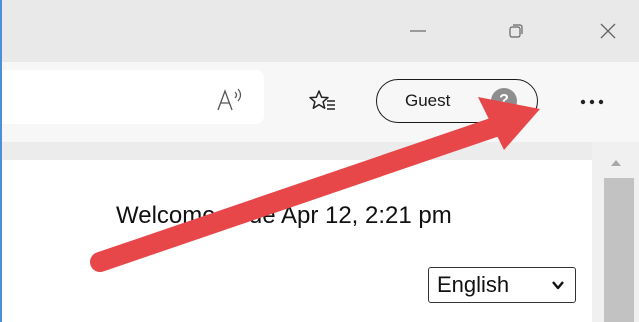 Image resolution: width=639 pixels, height=322 pixels. I want to click on chevron-down-icon, so click(558, 285).